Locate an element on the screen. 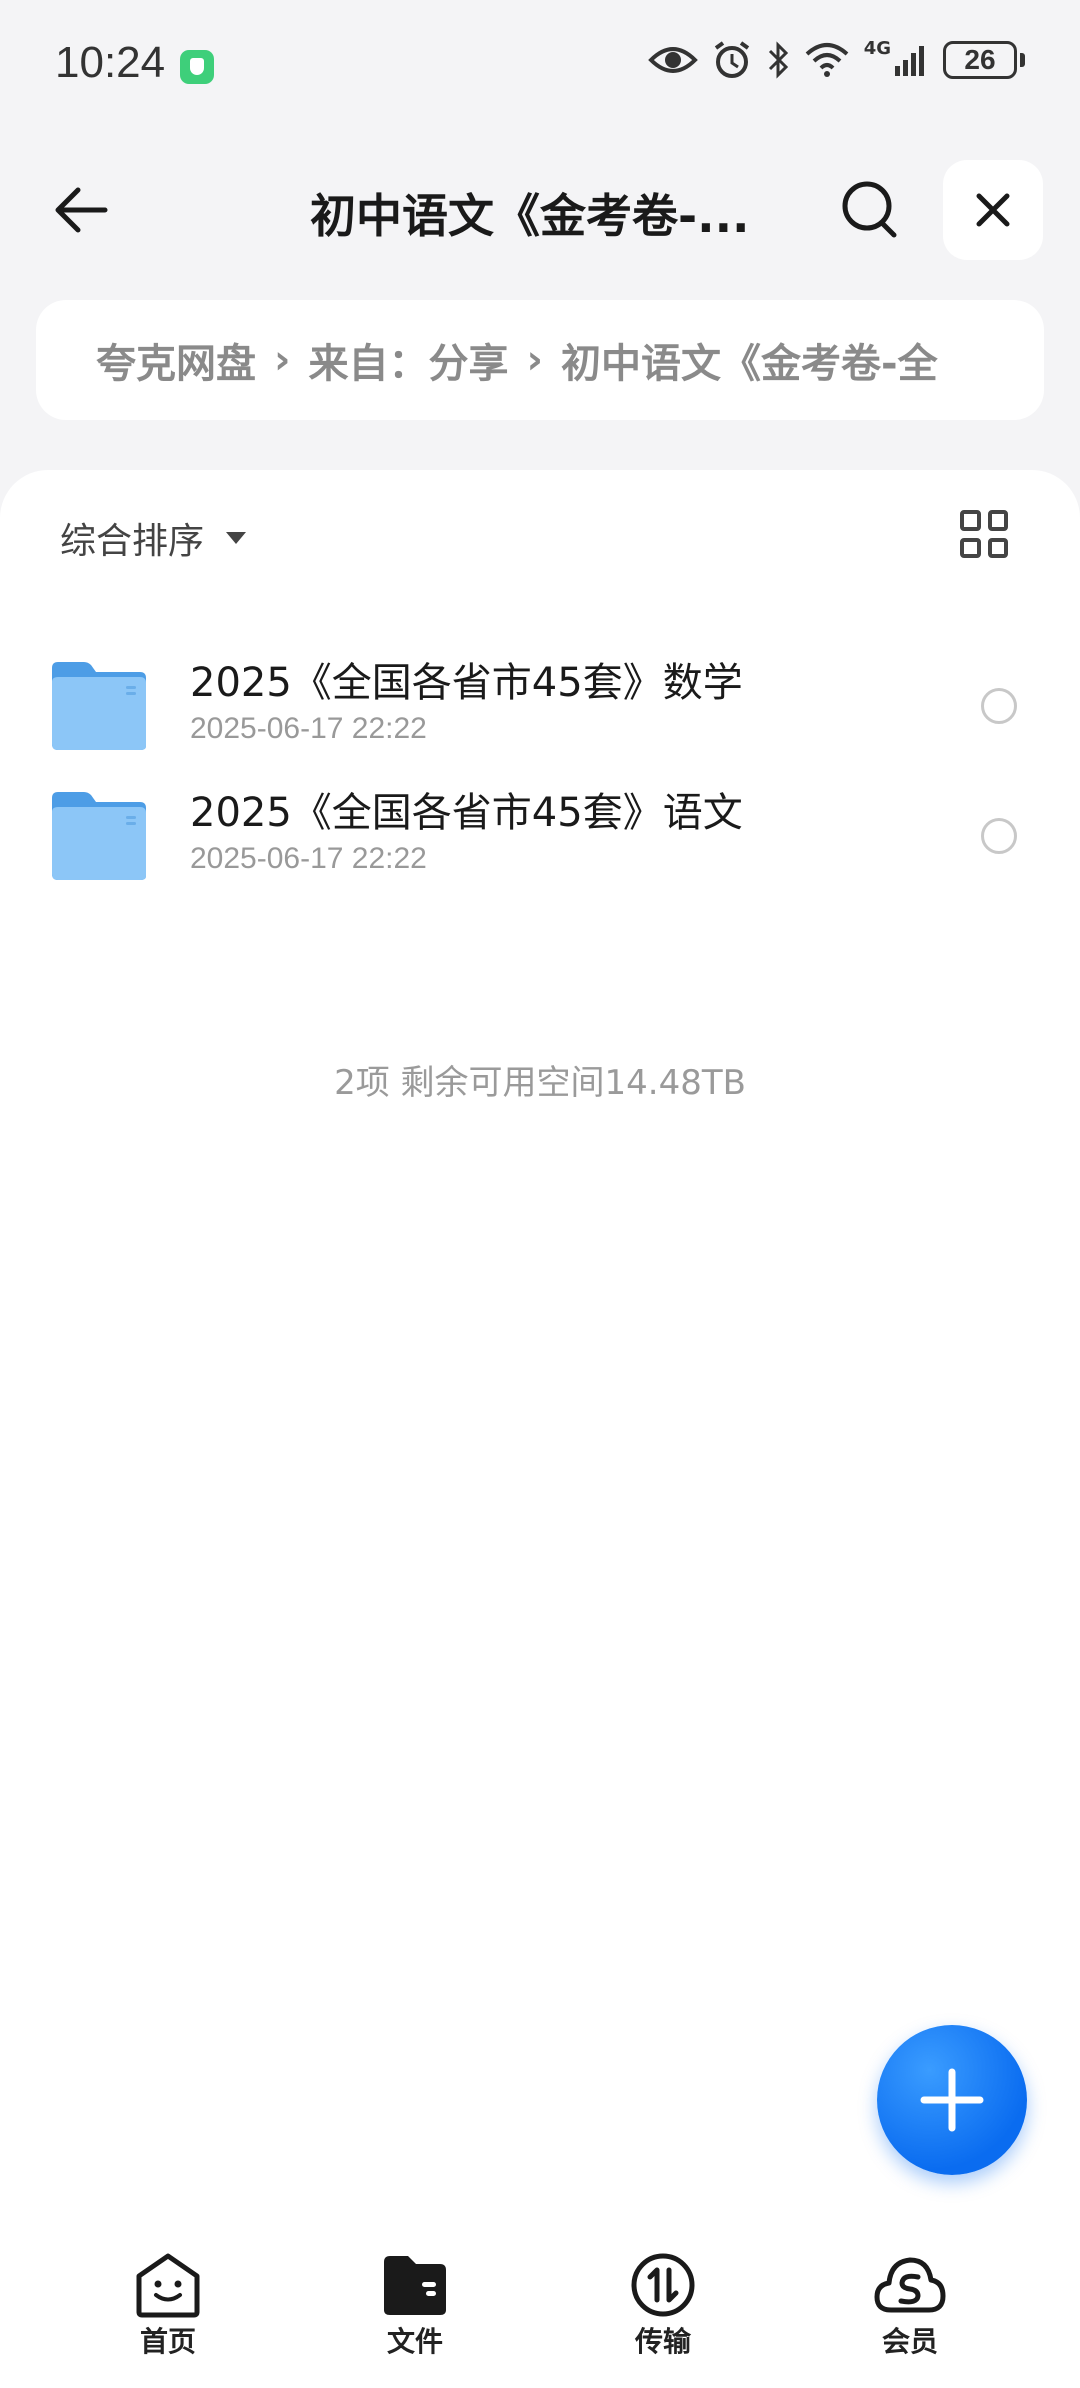  file-name: 2025《全国各省市45套》数学 is located at coordinates (466, 683).